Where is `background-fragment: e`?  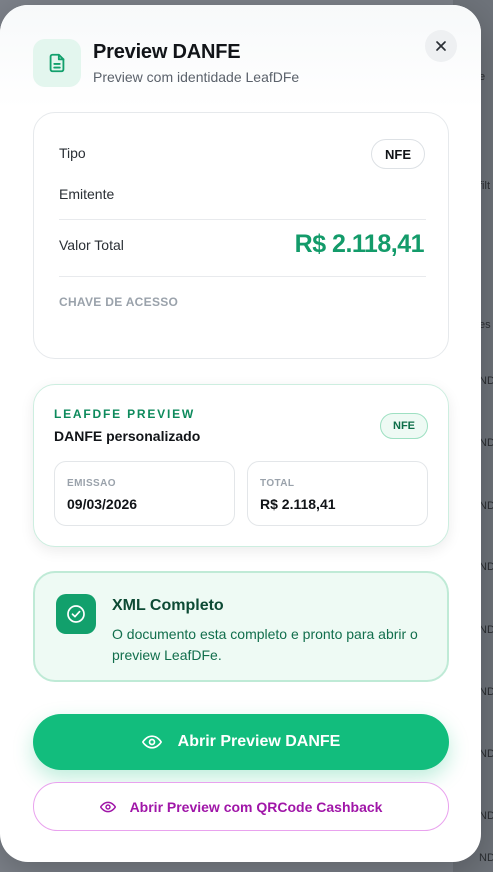
background-fragment: e is located at coordinates (482, 77).